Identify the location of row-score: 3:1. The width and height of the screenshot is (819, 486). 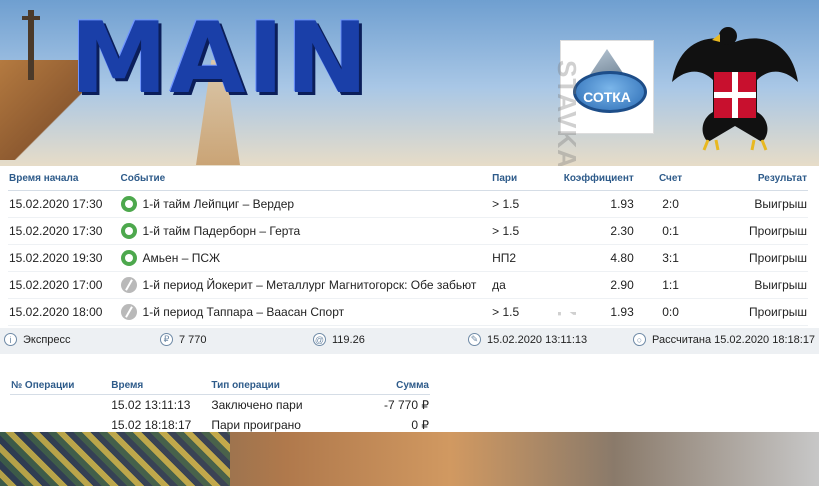
(670, 258).